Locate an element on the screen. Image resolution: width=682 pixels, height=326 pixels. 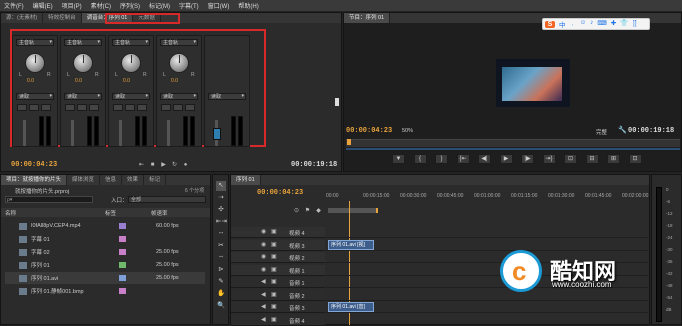
hand-icon: ✋ is located at coordinates (221, 294).